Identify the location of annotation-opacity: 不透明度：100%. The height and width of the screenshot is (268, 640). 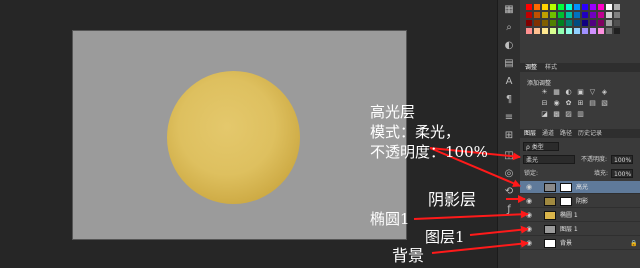
(429, 152).